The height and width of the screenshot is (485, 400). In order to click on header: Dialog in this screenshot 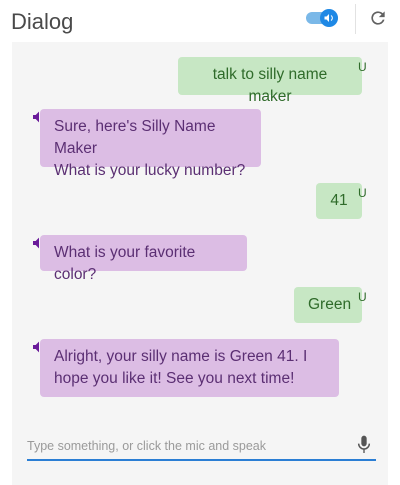, I will do `click(200, 21)`.